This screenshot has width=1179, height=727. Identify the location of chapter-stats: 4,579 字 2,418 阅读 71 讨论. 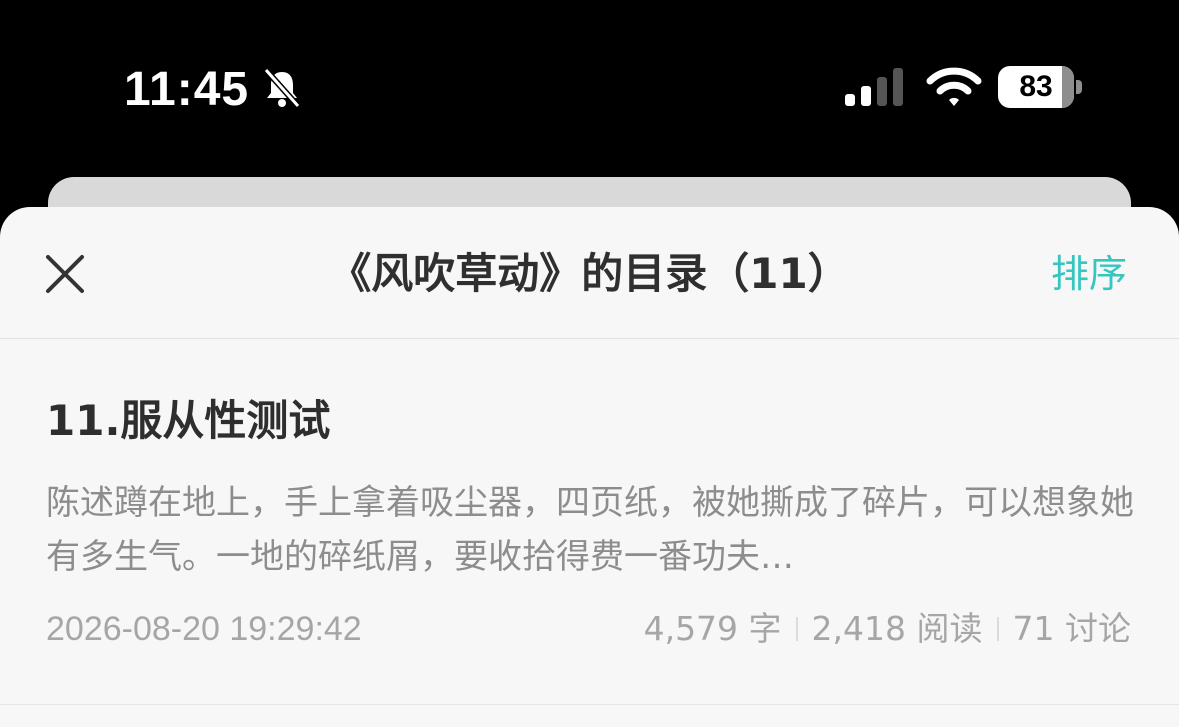
(887, 629).